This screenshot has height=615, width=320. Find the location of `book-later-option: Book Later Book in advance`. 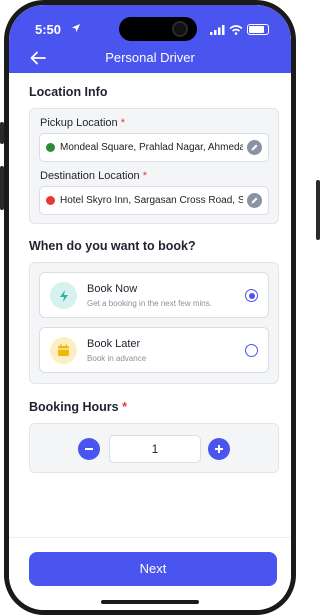

book-later-option: Book Later Book in advance is located at coordinates (154, 350).